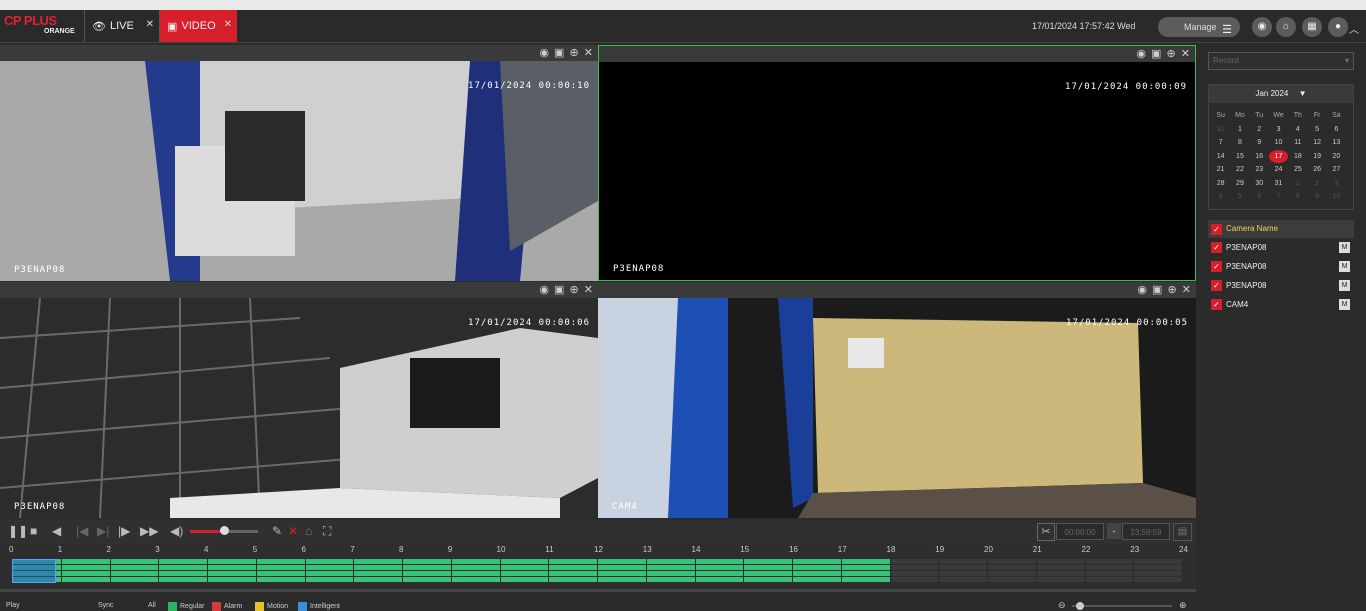 The image size is (1366, 611). I want to click on calendar-day: 11, so click(1297, 143).